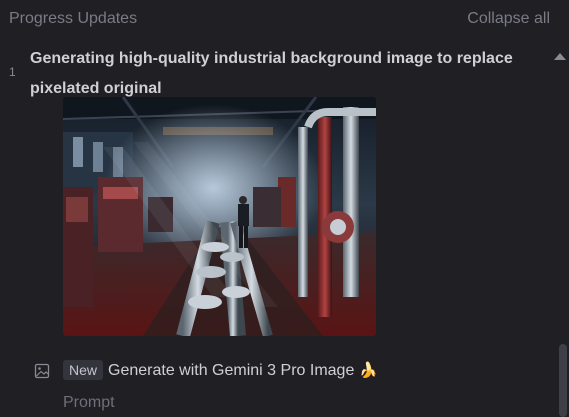 The width and height of the screenshot is (569, 417). I want to click on banana-icon: 🍌, so click(369, 370).